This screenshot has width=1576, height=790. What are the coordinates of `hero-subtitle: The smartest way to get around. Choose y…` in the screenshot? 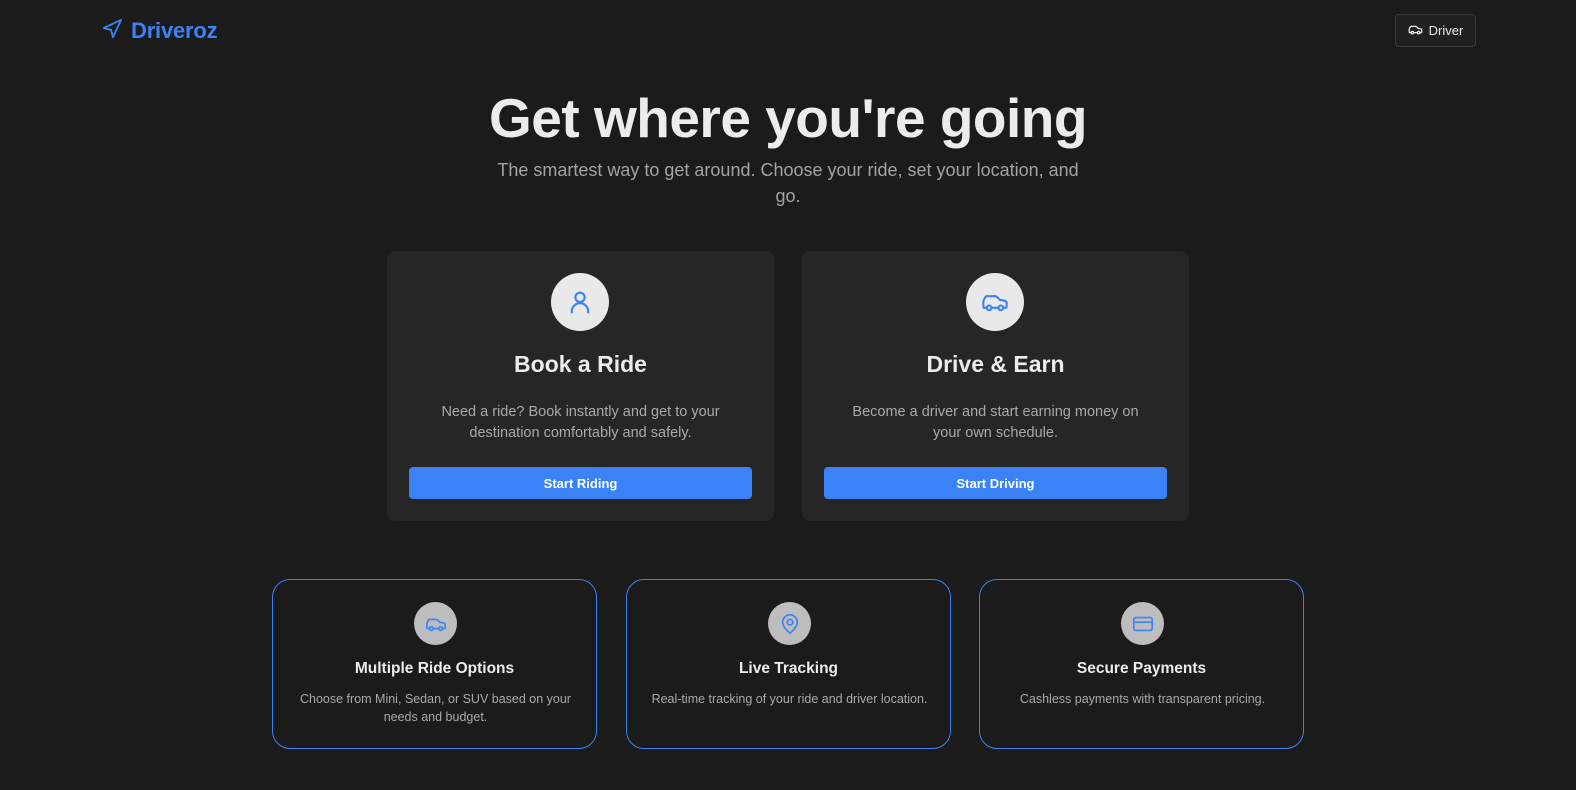 It's located at (788, 183).